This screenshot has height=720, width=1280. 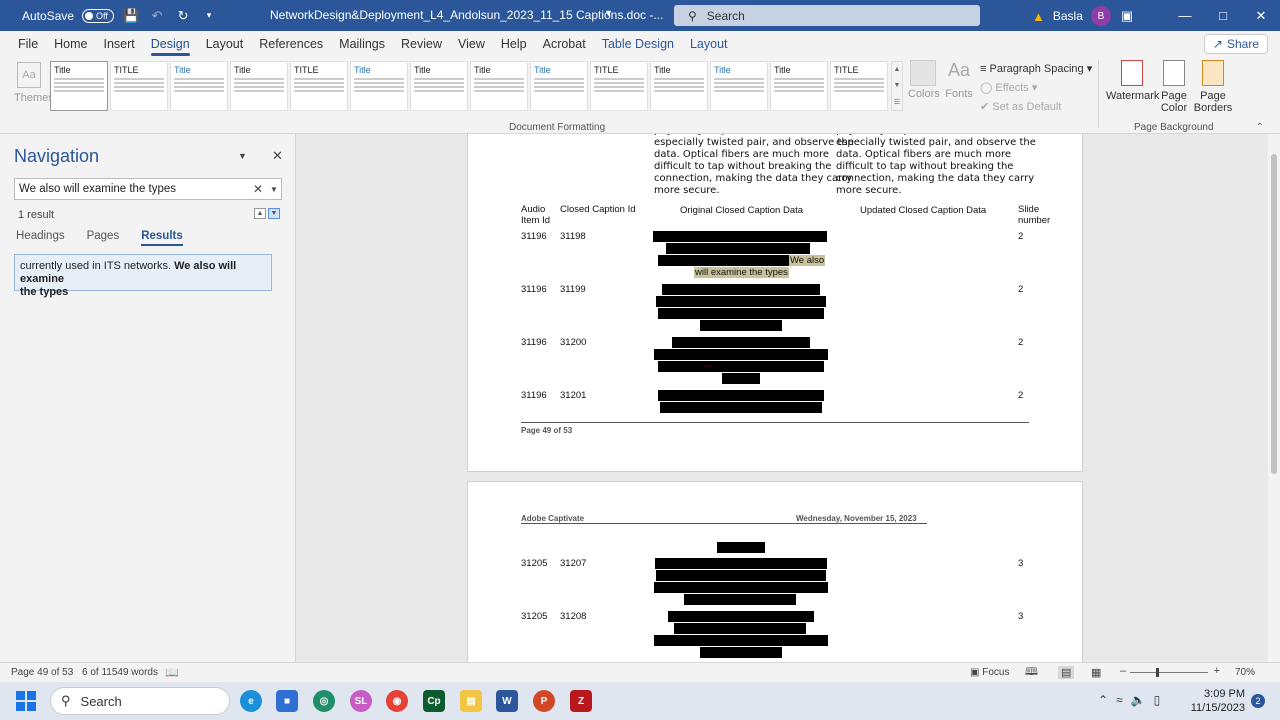 I want to click on tab-mailings: Mailings, so click(x=362, y=43).